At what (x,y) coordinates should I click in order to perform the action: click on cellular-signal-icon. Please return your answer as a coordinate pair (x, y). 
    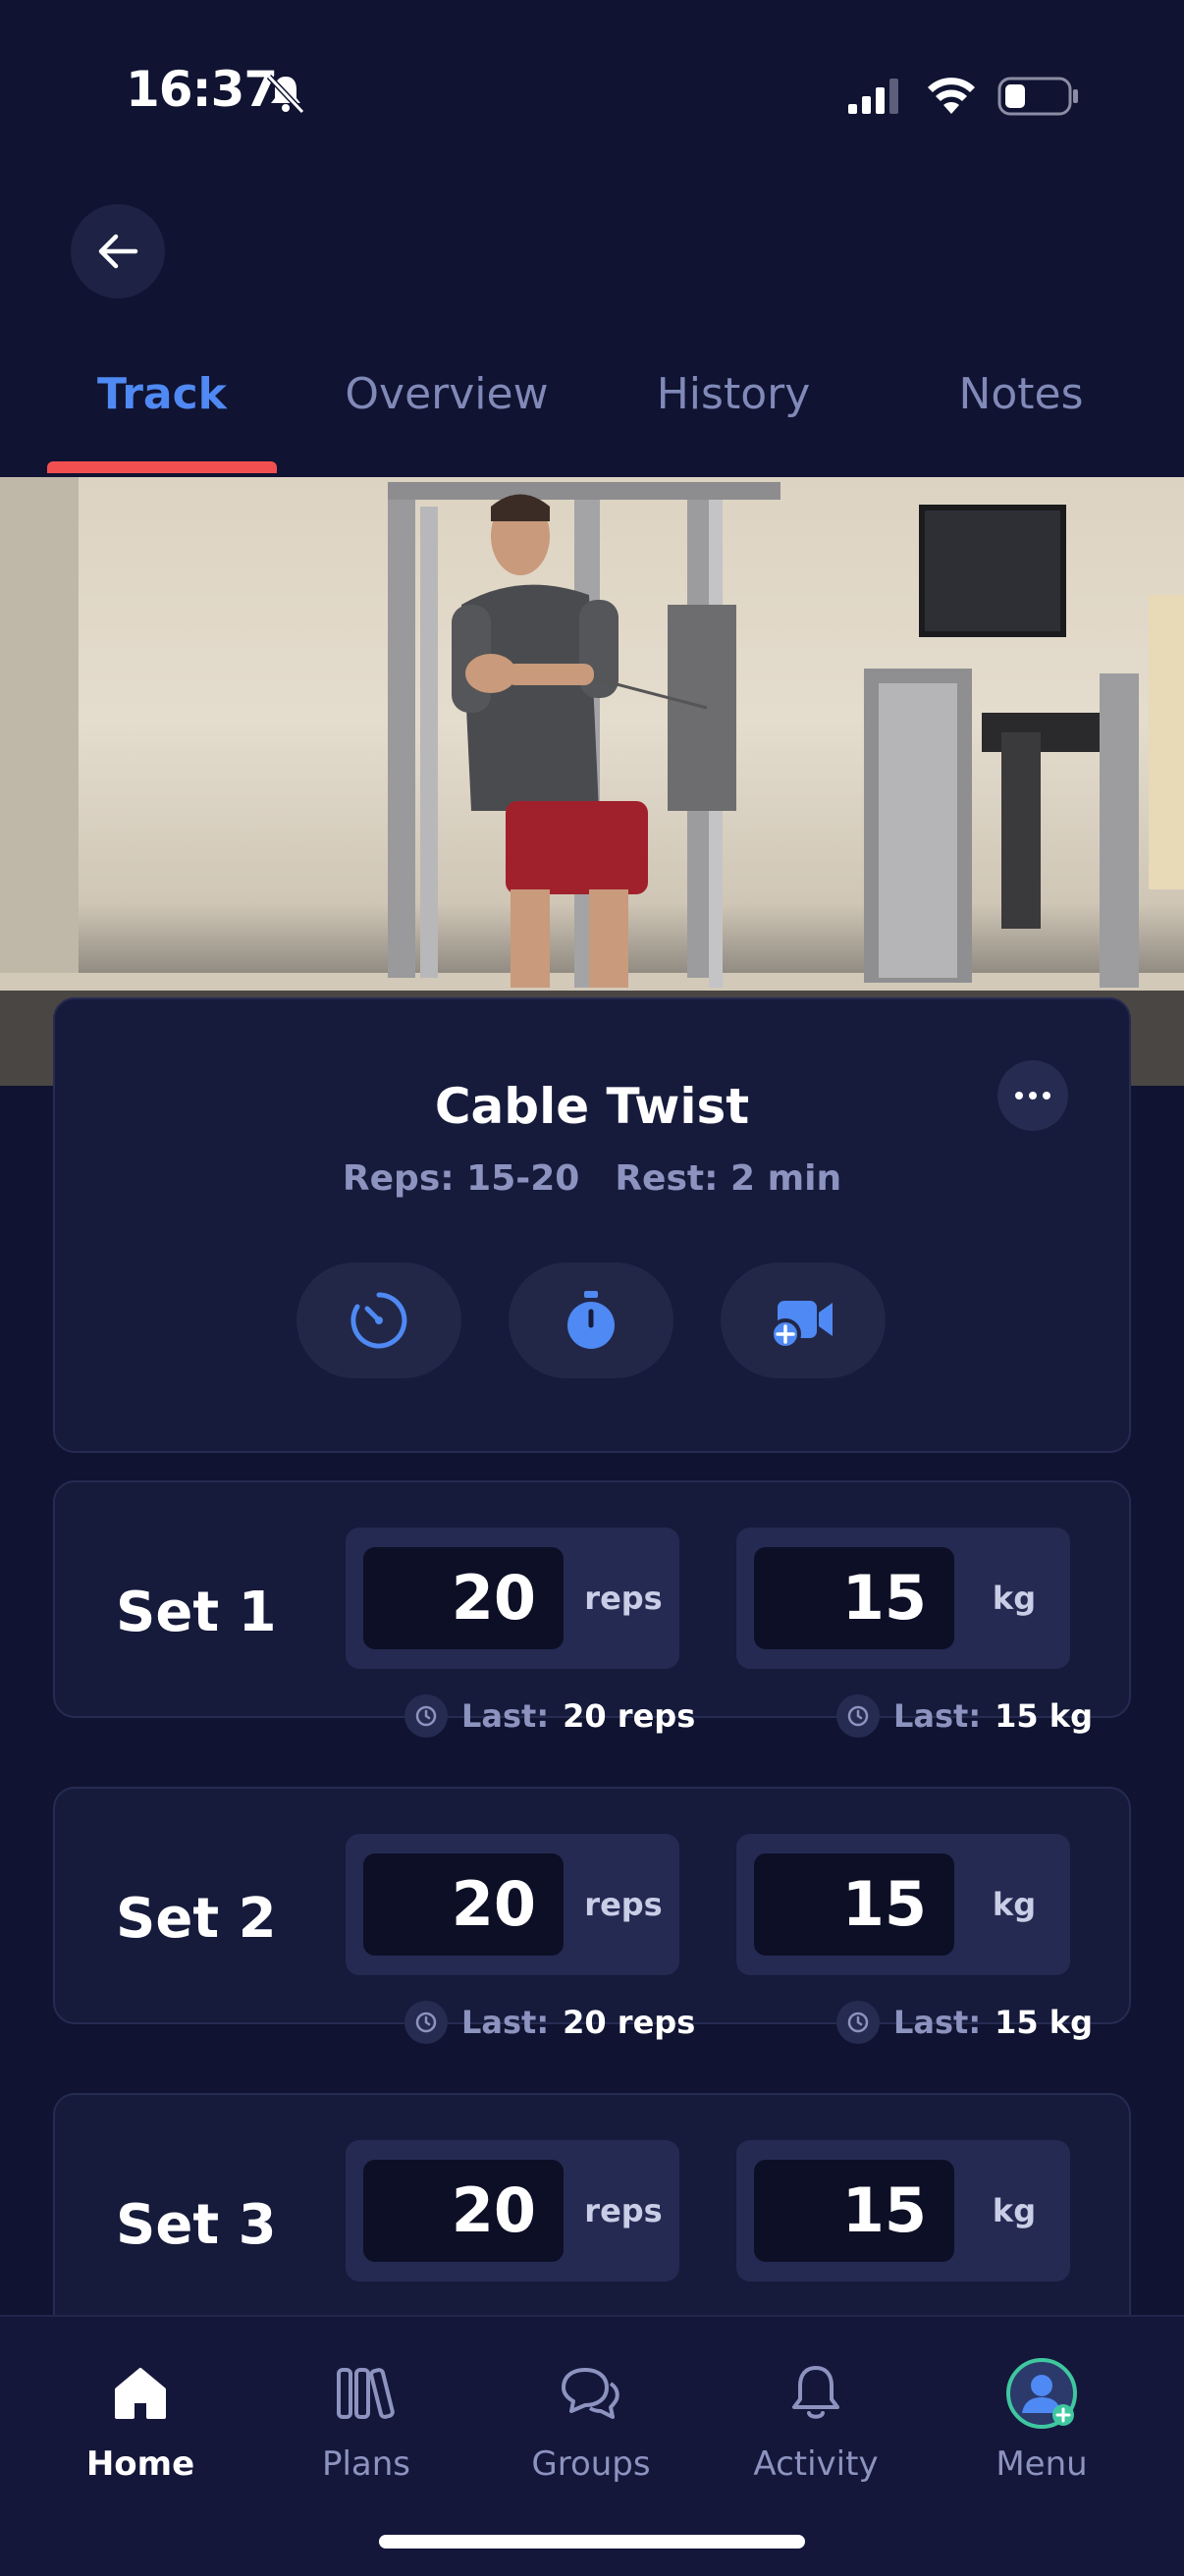
    Looking at the image, I should click on (873, 96).